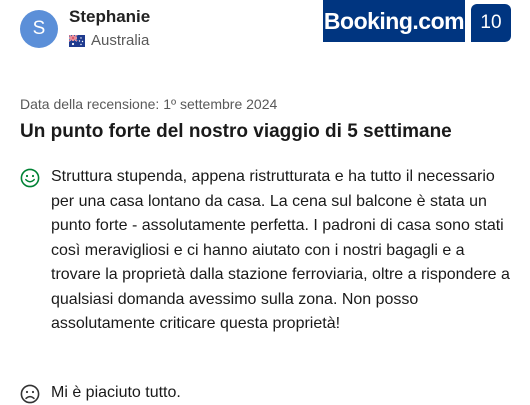  I want to click on australia-flag-icon, so click(77, 40).